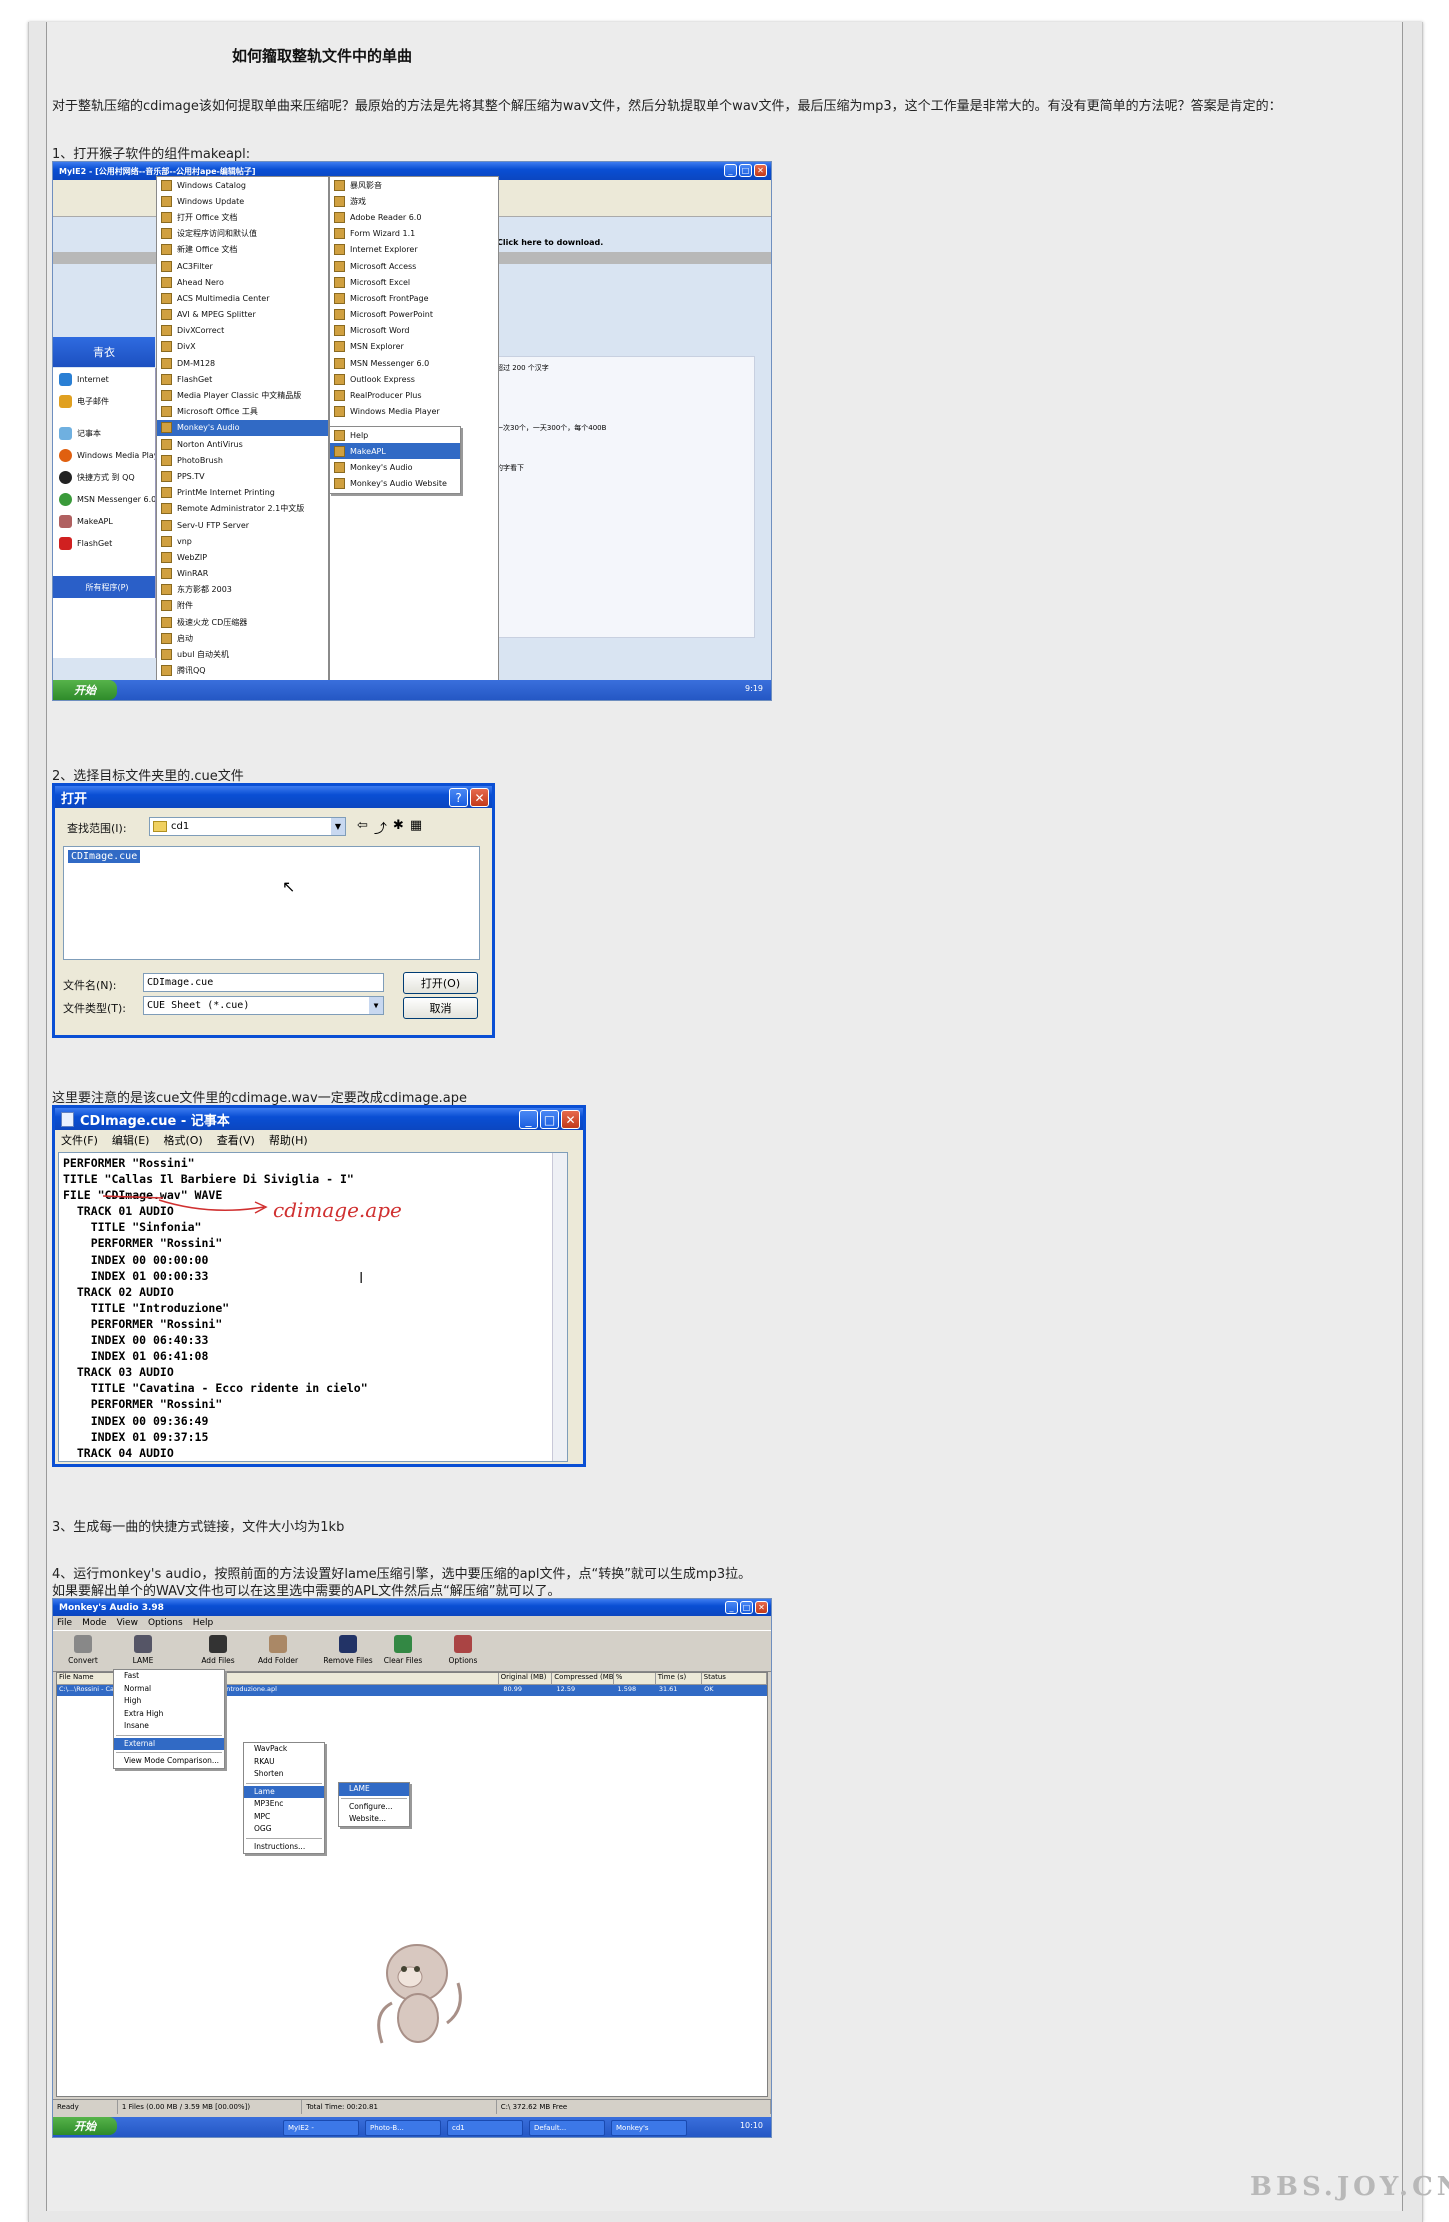 This screenshot has height=2222, width=1449. What do you see at coordinates (242, 509) in the screenshot?
I see `menu-item: Remote Administrator 2.1中文版` at bounding box center [242, 509].